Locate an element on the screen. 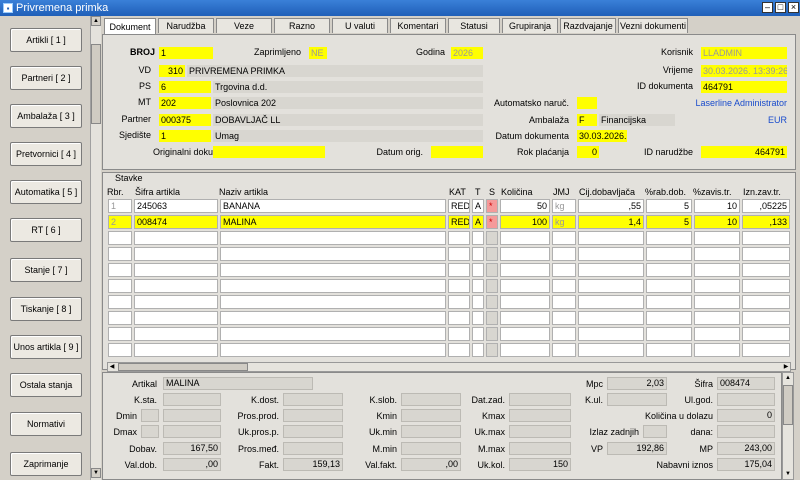 The width and height of the screenshot is (800, 480). col-header-naziv: Naziv artikla is located at coordinates (243, 192).